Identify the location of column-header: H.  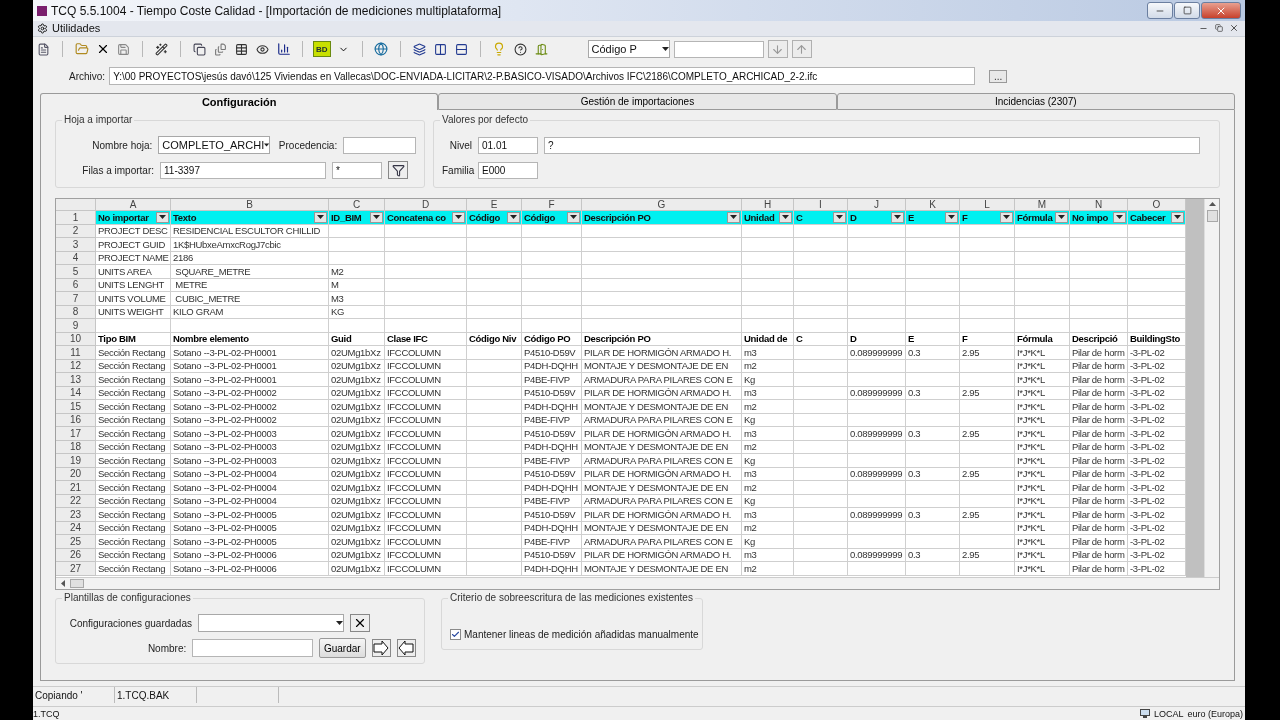
(768, 205).